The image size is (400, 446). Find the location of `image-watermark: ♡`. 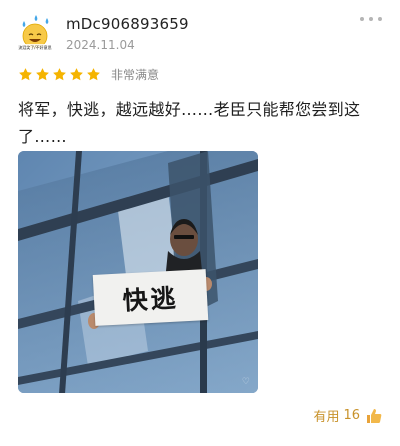

image-watermark: ♡ is located at coordinates (245, 382).